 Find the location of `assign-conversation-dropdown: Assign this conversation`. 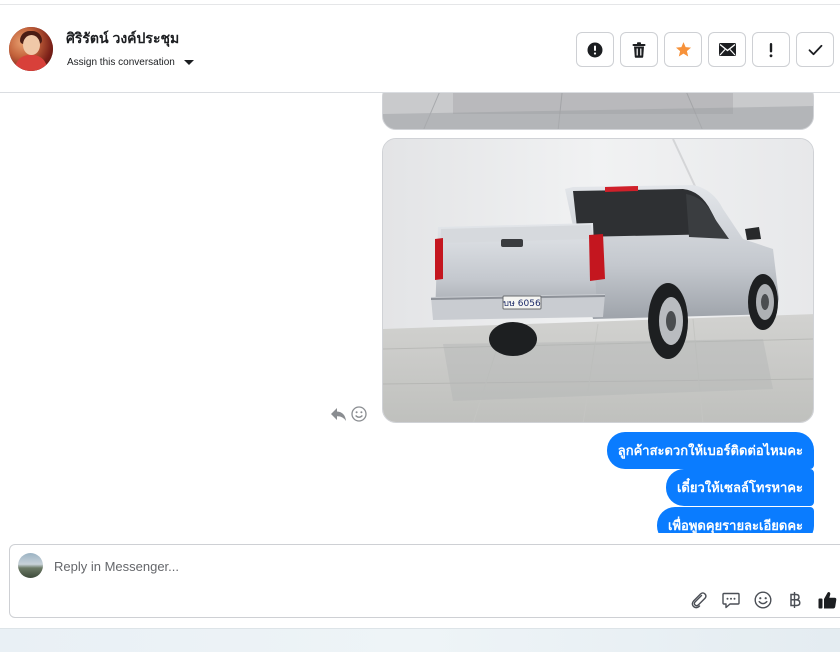

assign-conversation-dropdown: Assign this conversation is located at coordinates (130, 62).